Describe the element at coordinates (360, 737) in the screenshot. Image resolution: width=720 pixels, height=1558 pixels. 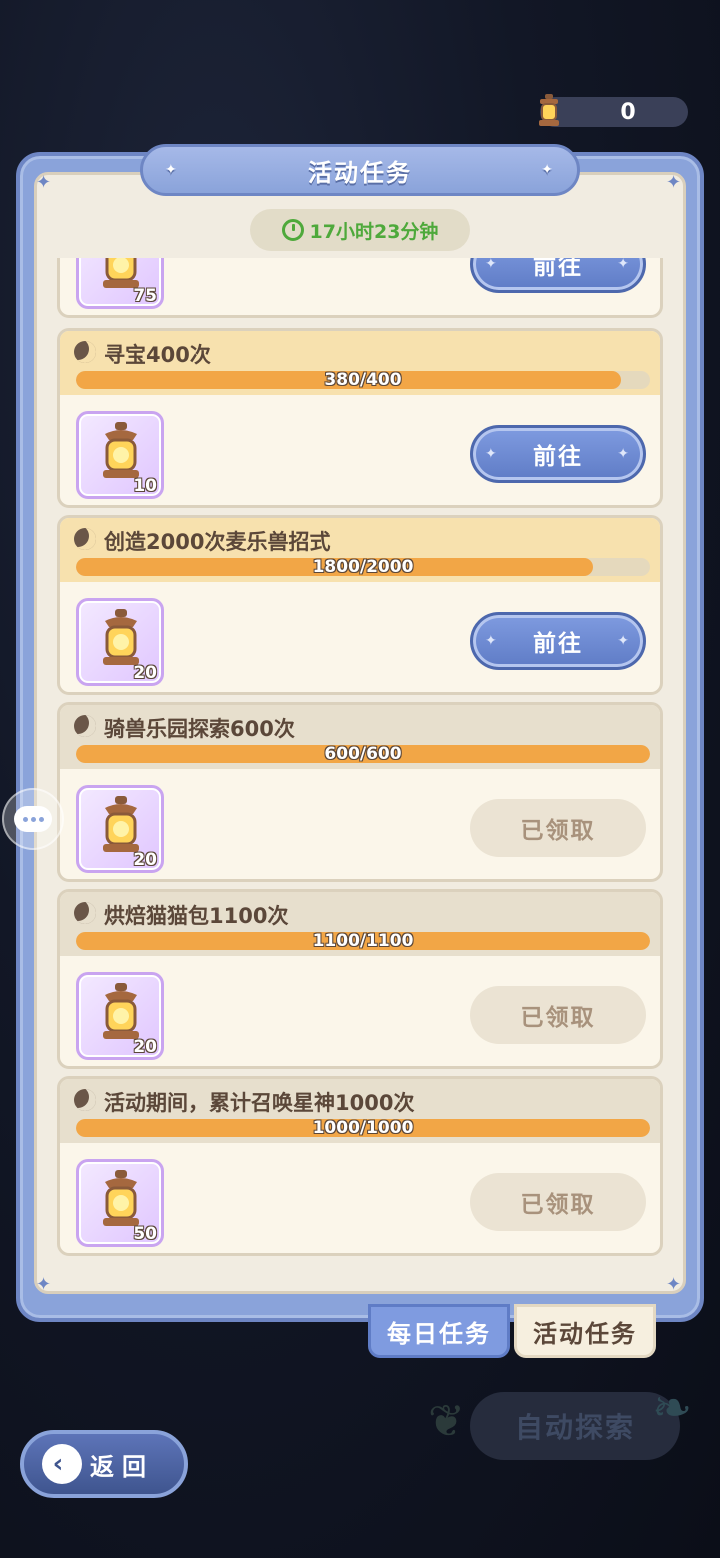
I see `task-header: 骑兽乐园探索600次 600/600` at that location.